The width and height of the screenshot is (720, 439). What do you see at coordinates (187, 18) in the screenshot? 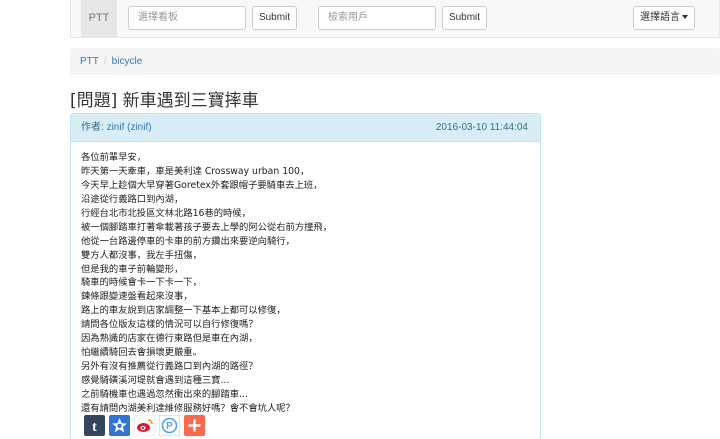
I see `board-search-input: 選擇看板` at bounding box center [187, 18].